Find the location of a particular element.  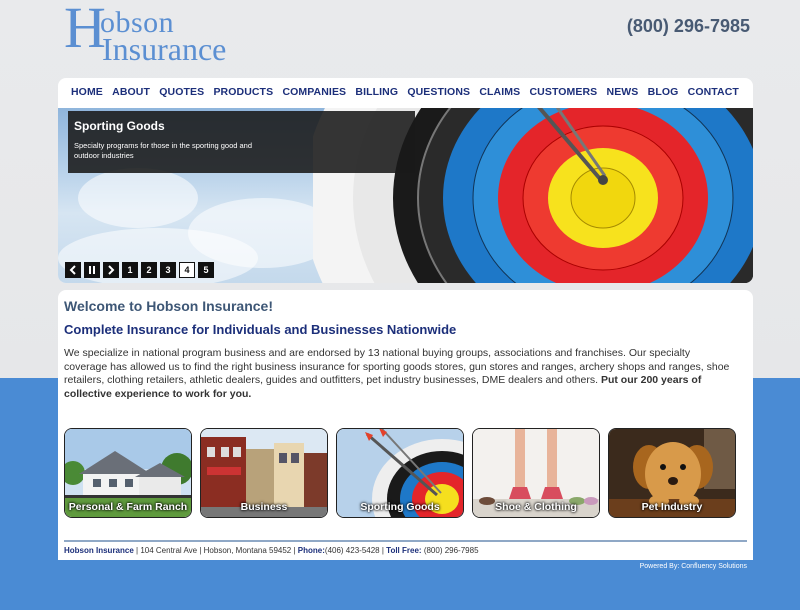

slide-page-2: 2 is located at coordinates (149, 270).